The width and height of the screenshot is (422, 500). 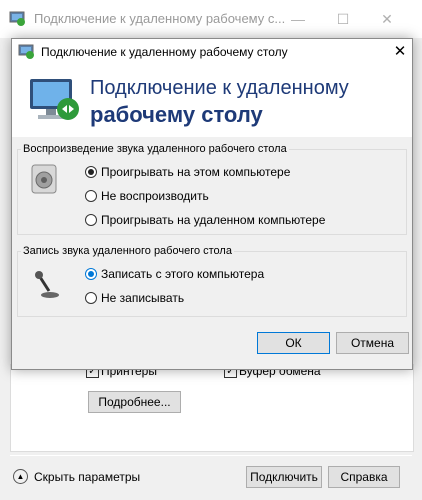 I want to click on speaker-icon, so click(x=44, y=179).